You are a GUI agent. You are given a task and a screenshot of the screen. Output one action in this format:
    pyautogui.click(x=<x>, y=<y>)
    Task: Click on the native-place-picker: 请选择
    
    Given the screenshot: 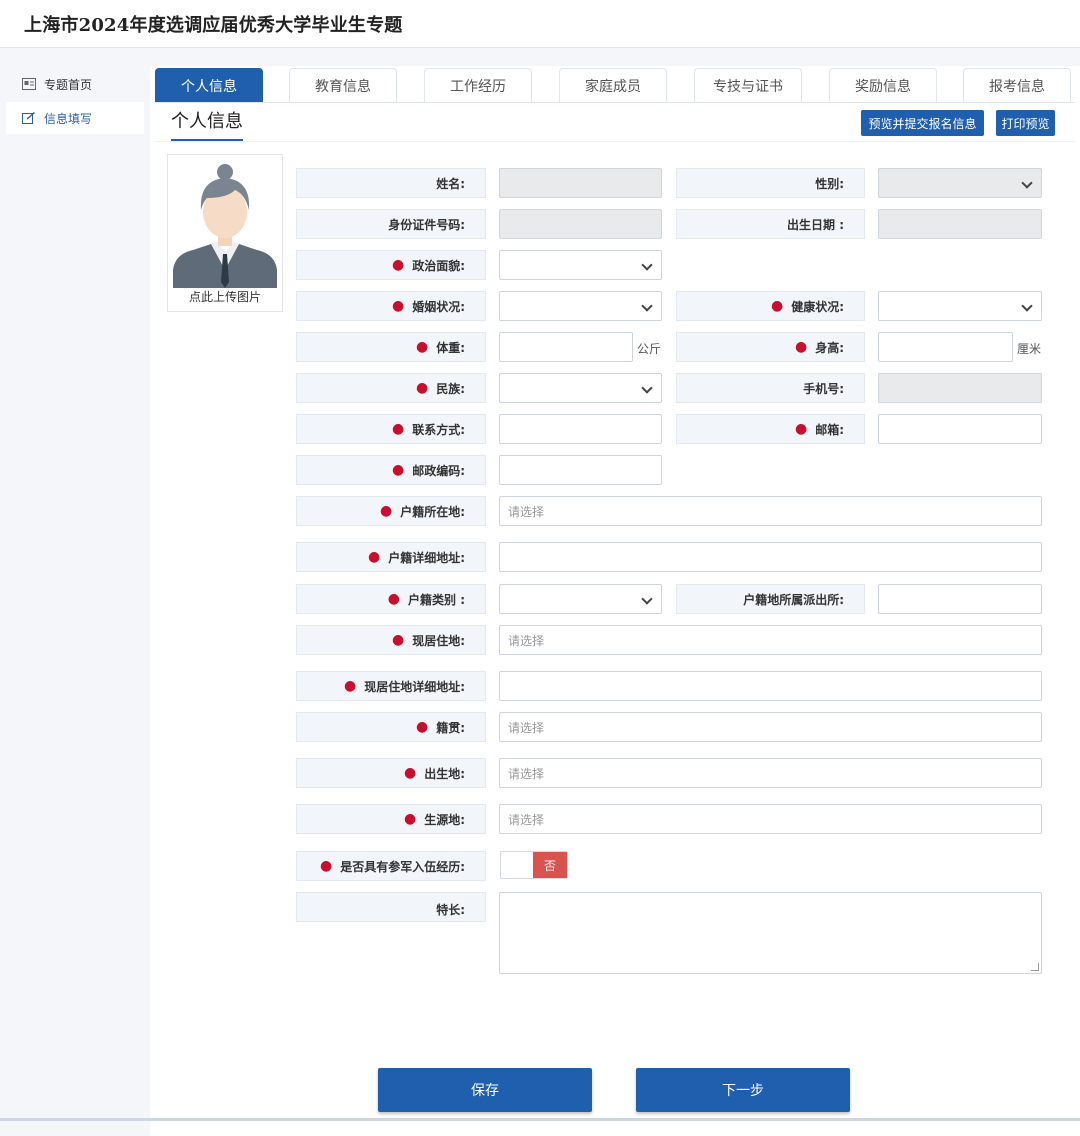 What is the action you would take?
    pyautogui.click(x=770, y=727)
    